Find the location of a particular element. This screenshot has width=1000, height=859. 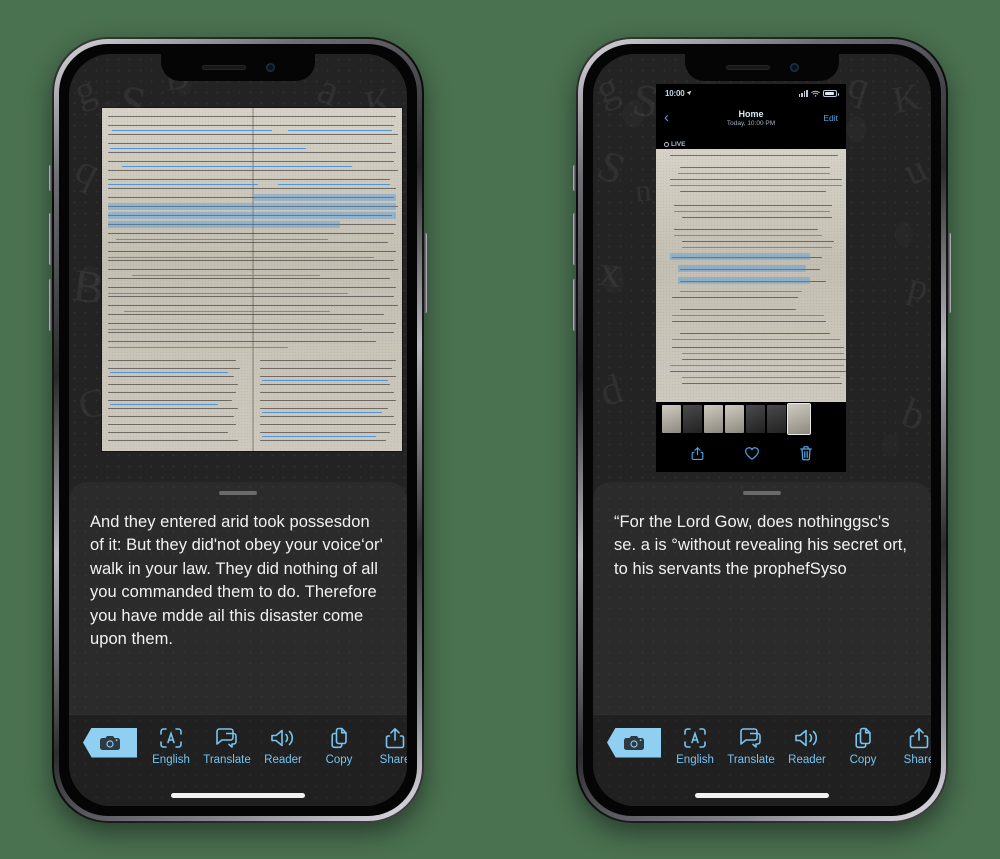

camera-capture-button-right is located at coordinates (634, 742).